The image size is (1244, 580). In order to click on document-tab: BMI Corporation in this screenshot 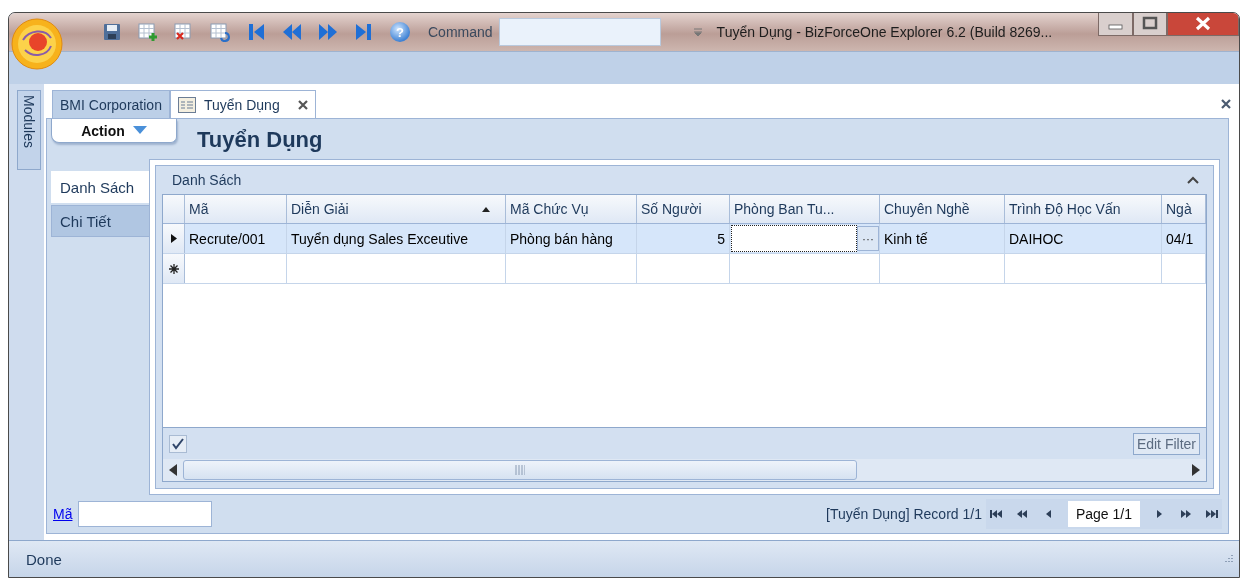, I will do `click(111, 104)`.